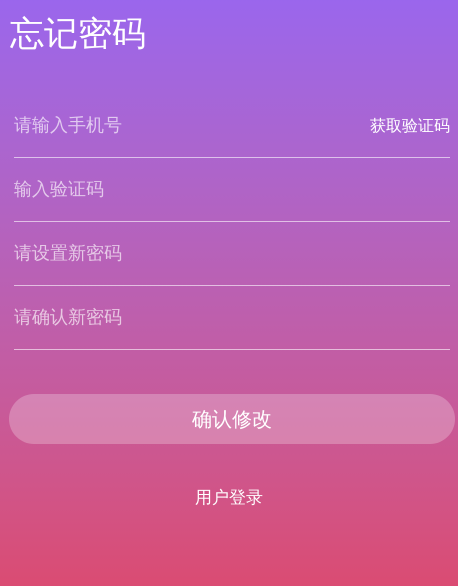 The width and height of the screenshot is (458, 586). Describe the element at coordinates (232, 190) in the screenshot. I see `input-field: 输入验证码` at that location.